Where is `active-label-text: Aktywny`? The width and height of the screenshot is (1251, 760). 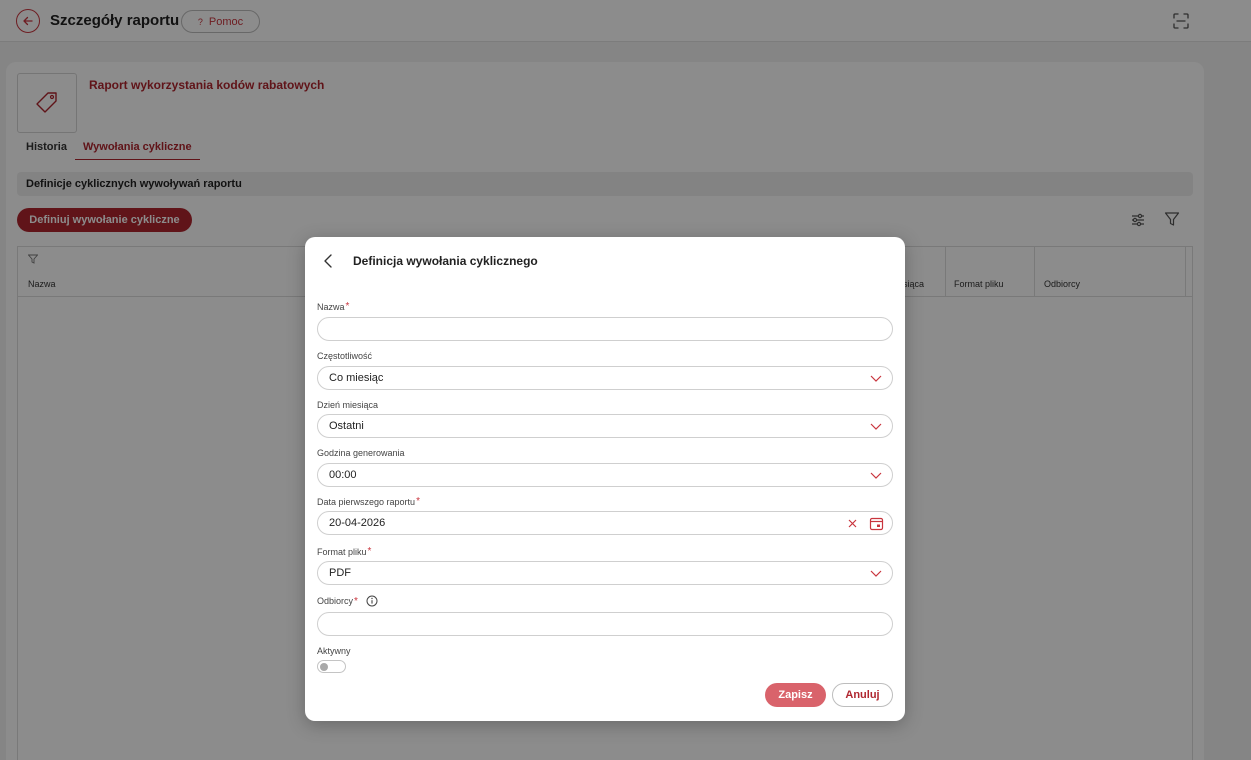
active-label-text: Aktywny is located at coordinates (334, 651).